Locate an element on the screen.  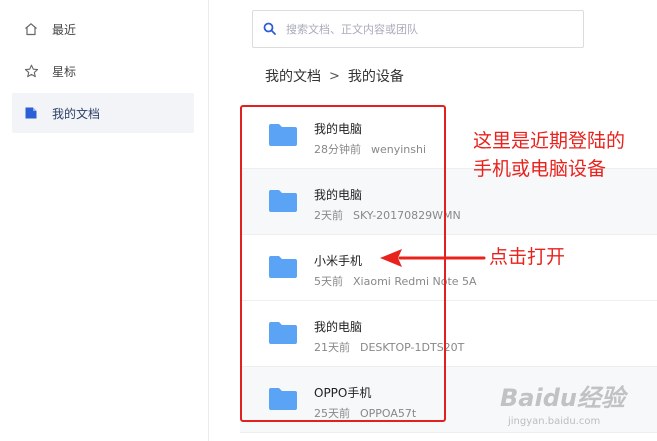
sidebar-item-recent: 最近 is located at coordinates (103, 29).